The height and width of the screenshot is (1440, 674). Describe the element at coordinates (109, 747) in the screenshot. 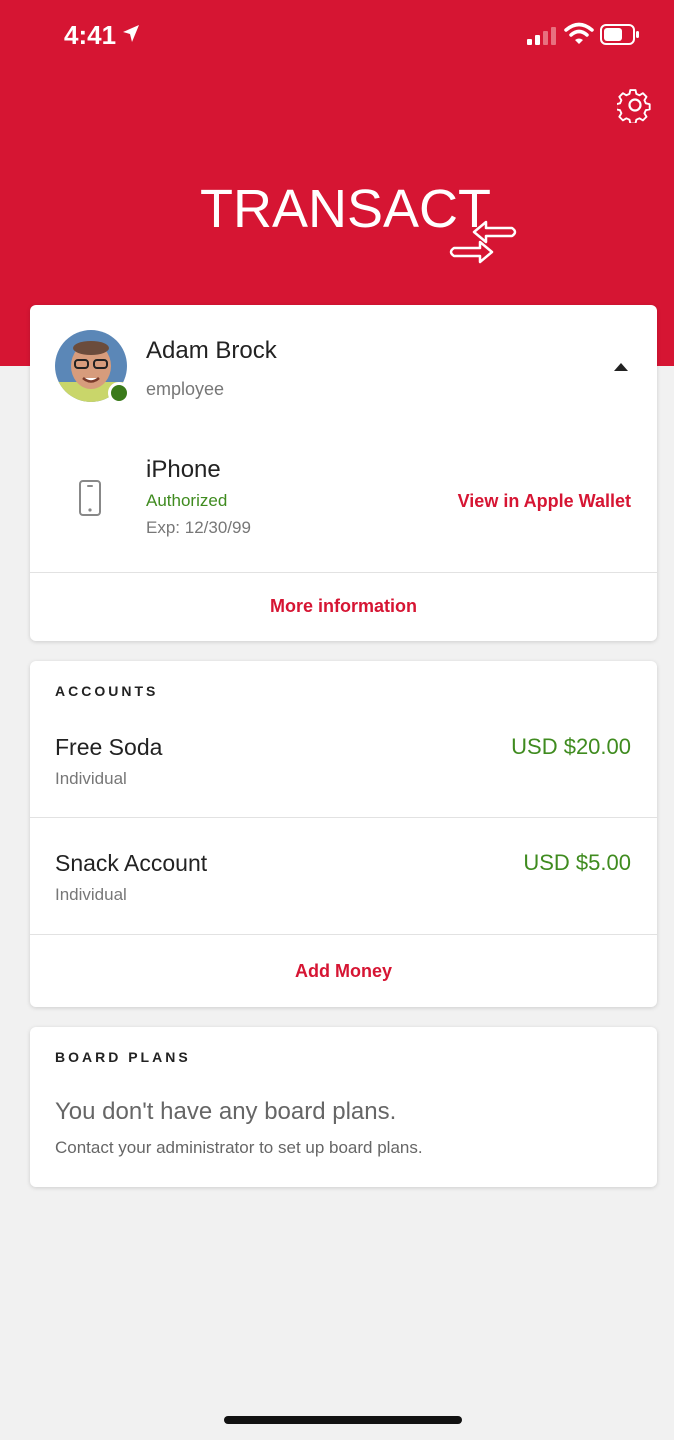

I see `account-name: Free Soda` at that location.